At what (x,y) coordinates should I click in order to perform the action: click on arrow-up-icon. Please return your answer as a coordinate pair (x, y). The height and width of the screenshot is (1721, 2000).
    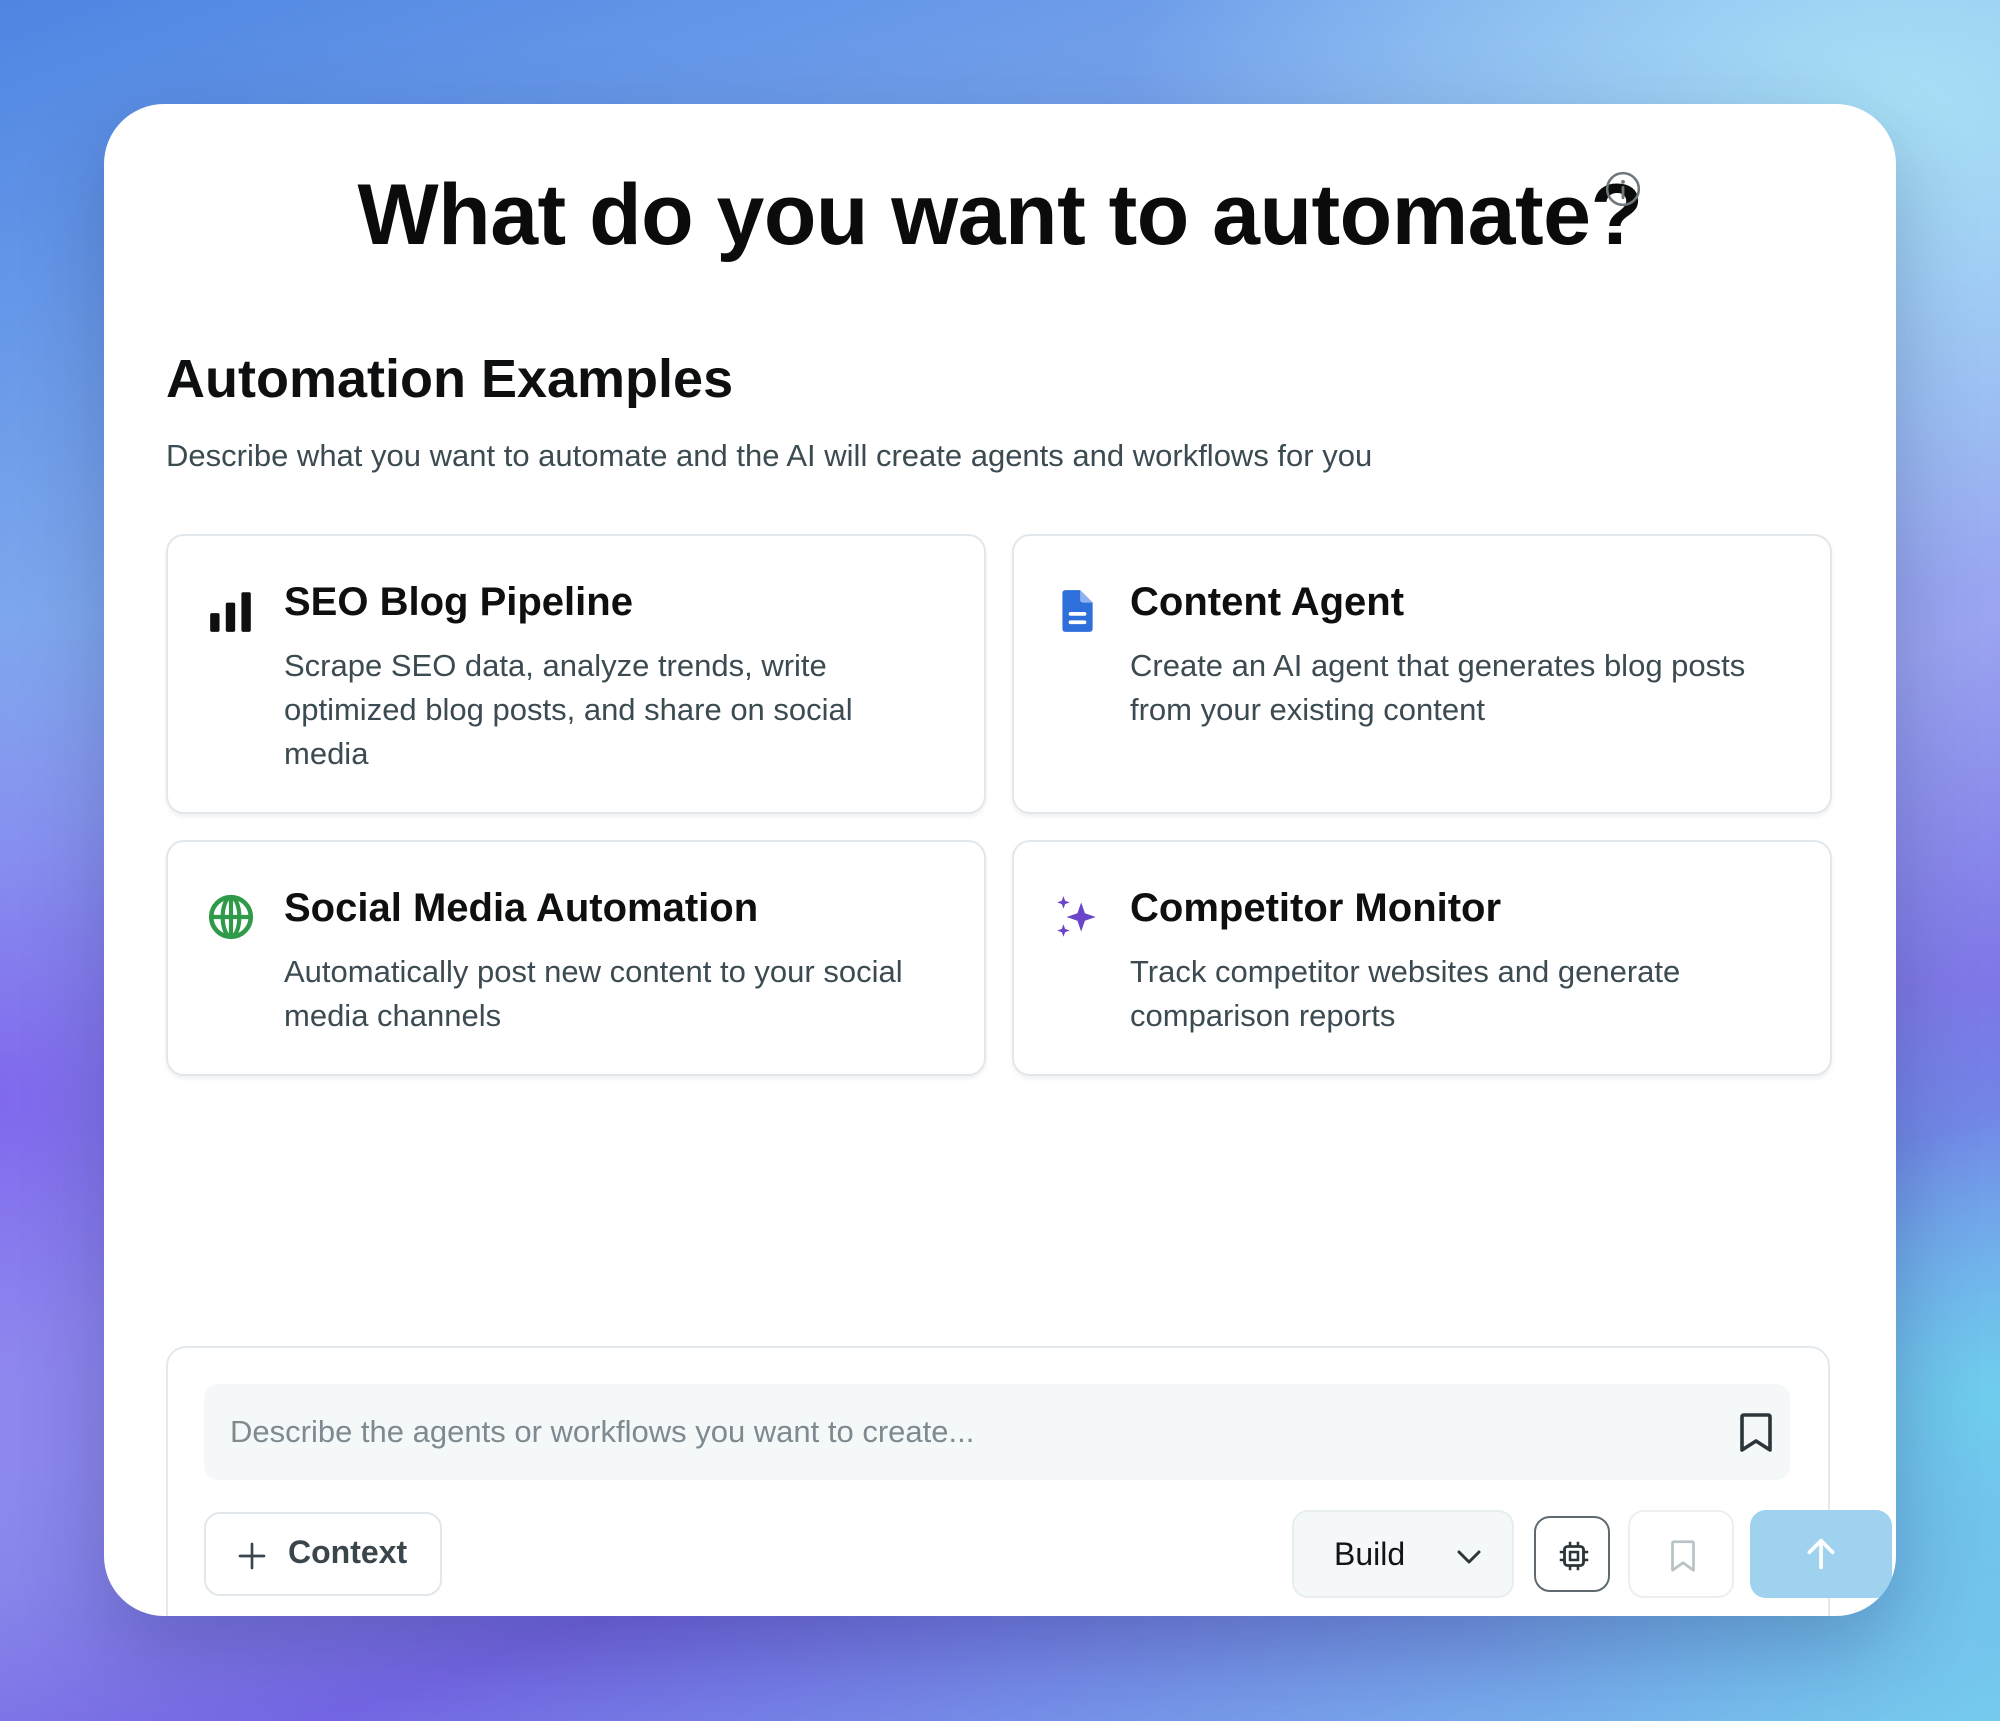
    Looking at the image, I should click on (1821, 1554).